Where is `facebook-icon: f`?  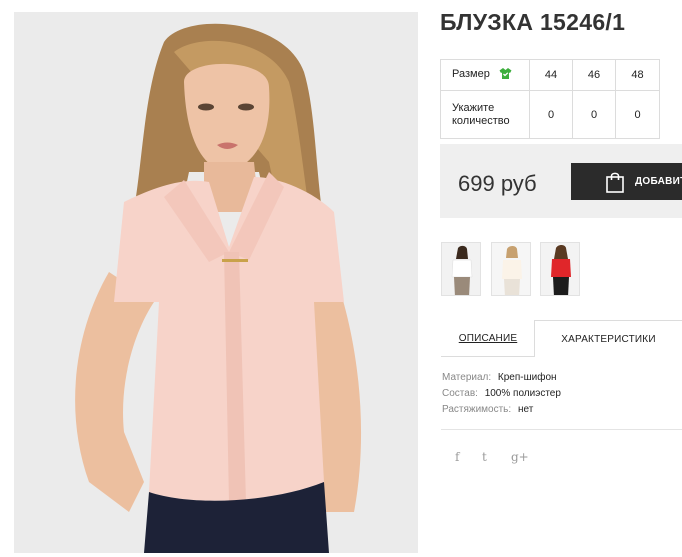 facebook-icon: f is located at coordinates (457, 457).